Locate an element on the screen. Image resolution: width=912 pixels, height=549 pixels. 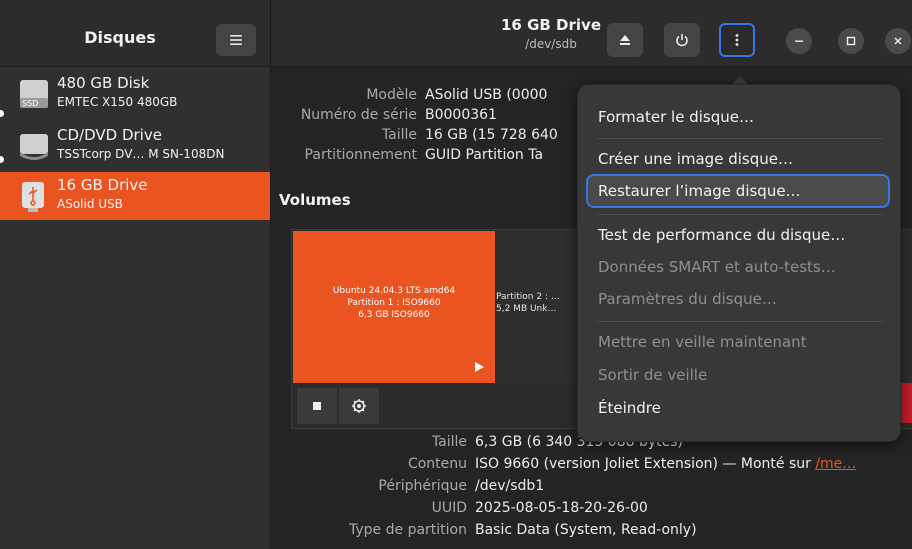
detail-key: Taille is located at coordinates (449, 442).